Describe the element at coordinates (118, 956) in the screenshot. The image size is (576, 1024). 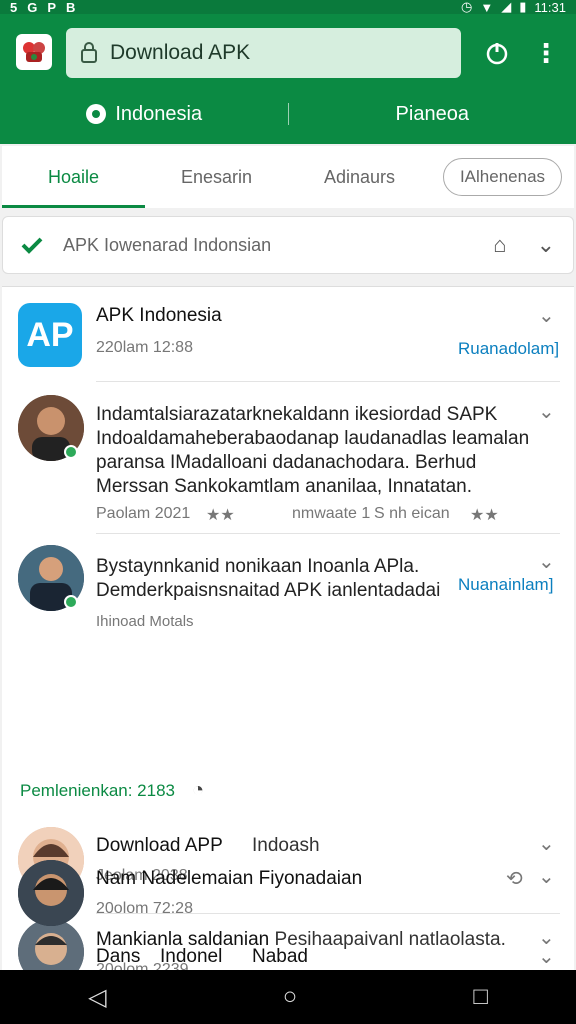
I see `post-title: Dans` at that location.